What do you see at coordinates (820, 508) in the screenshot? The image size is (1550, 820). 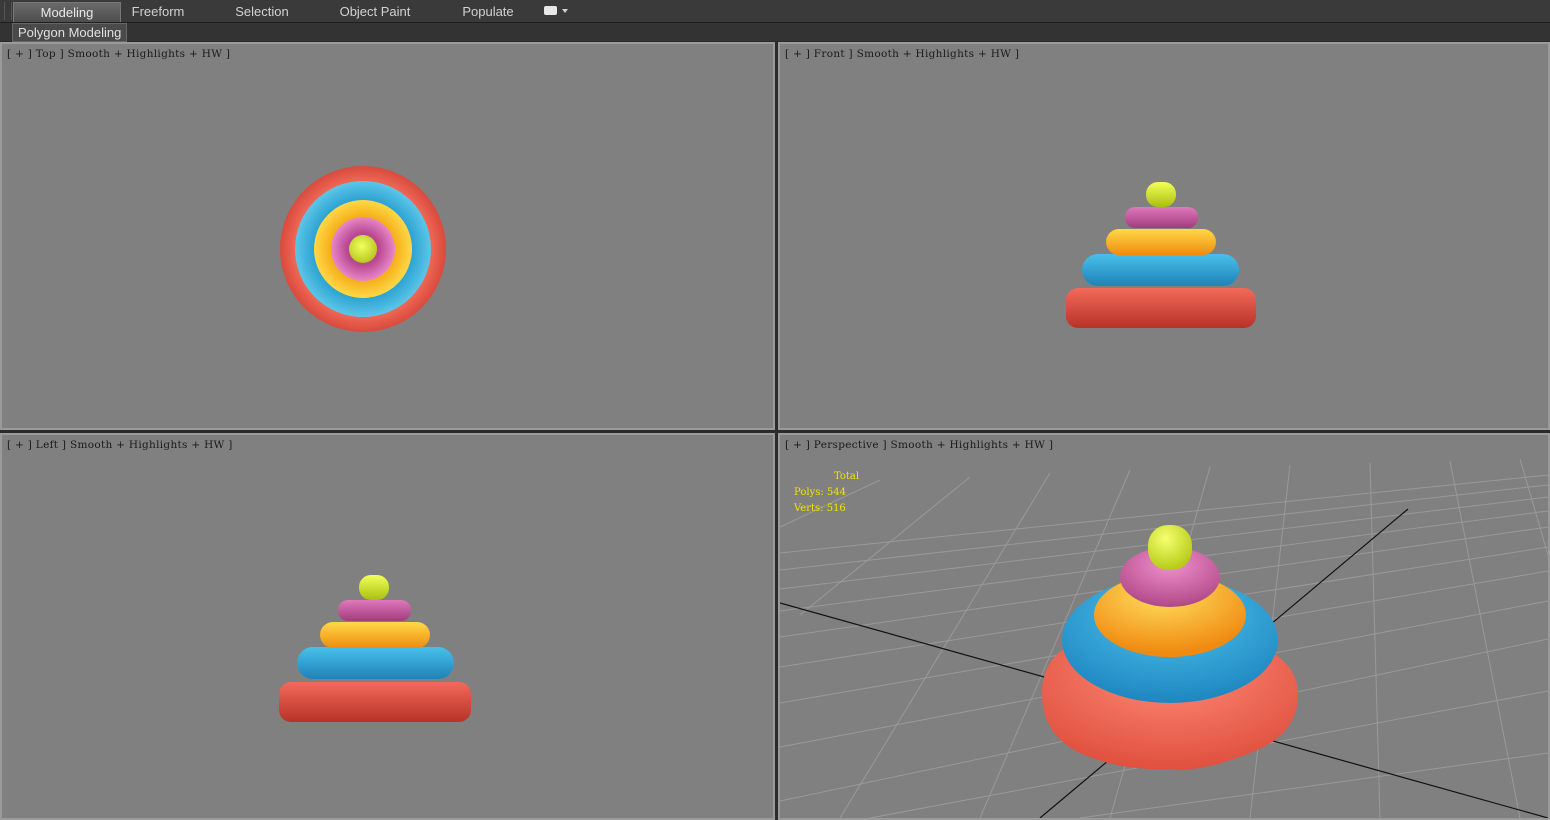 I see `stats-verts: Verts: 516` at bounding box center [820, 508].